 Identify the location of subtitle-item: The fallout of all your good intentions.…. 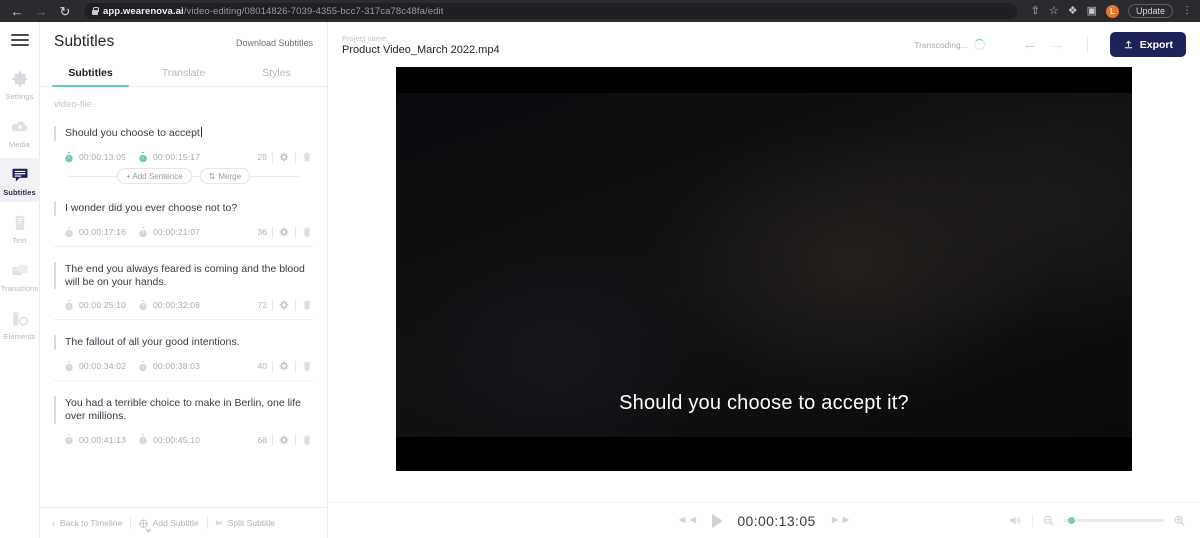
(183, 355).